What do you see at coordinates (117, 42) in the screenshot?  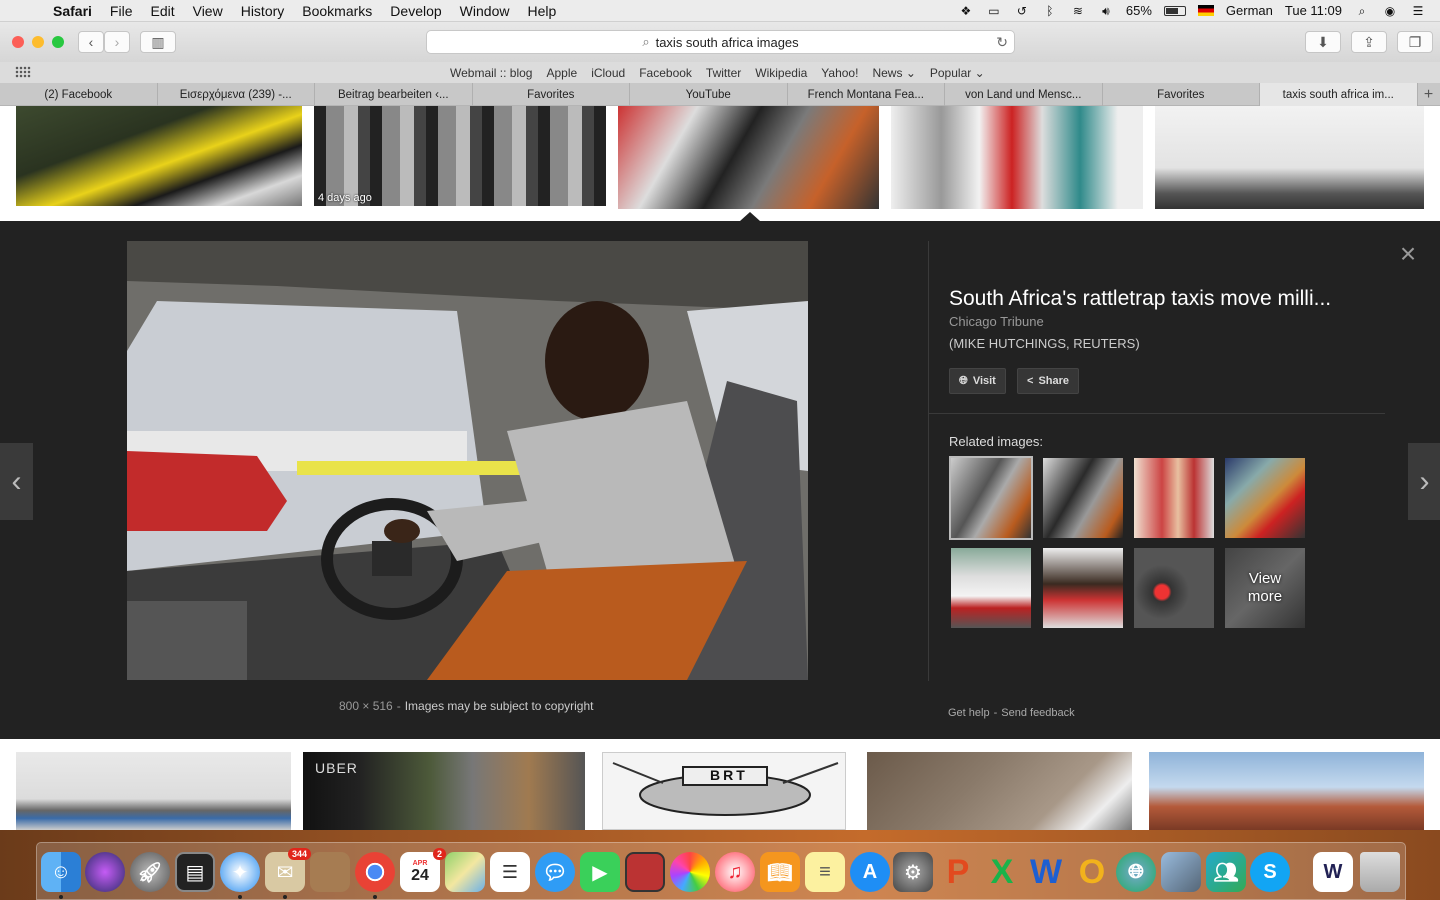 I see `forward-button: ›` at bounding box center [117, 42].